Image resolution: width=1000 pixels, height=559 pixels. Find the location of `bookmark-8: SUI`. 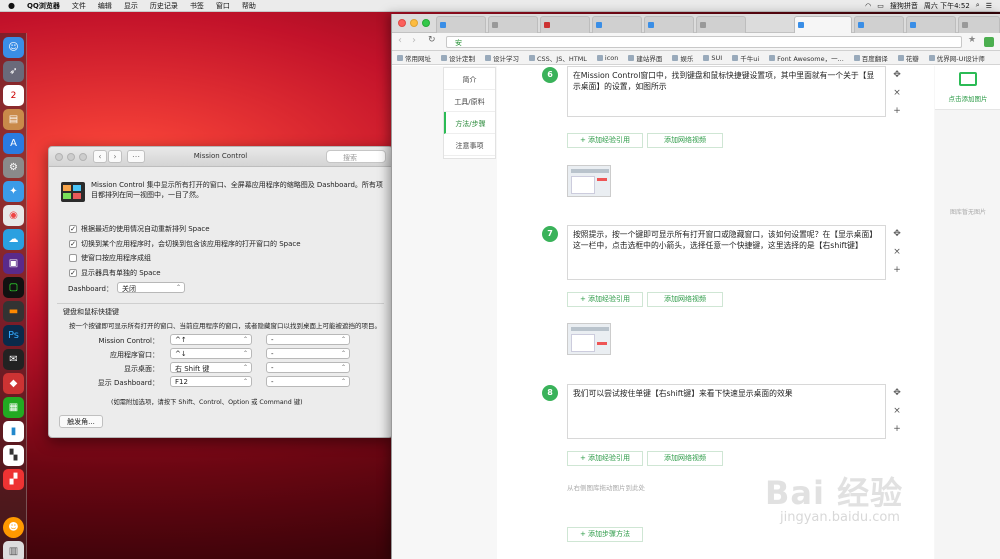

bookmark-8: SUI is located at coordinates (712, 58).